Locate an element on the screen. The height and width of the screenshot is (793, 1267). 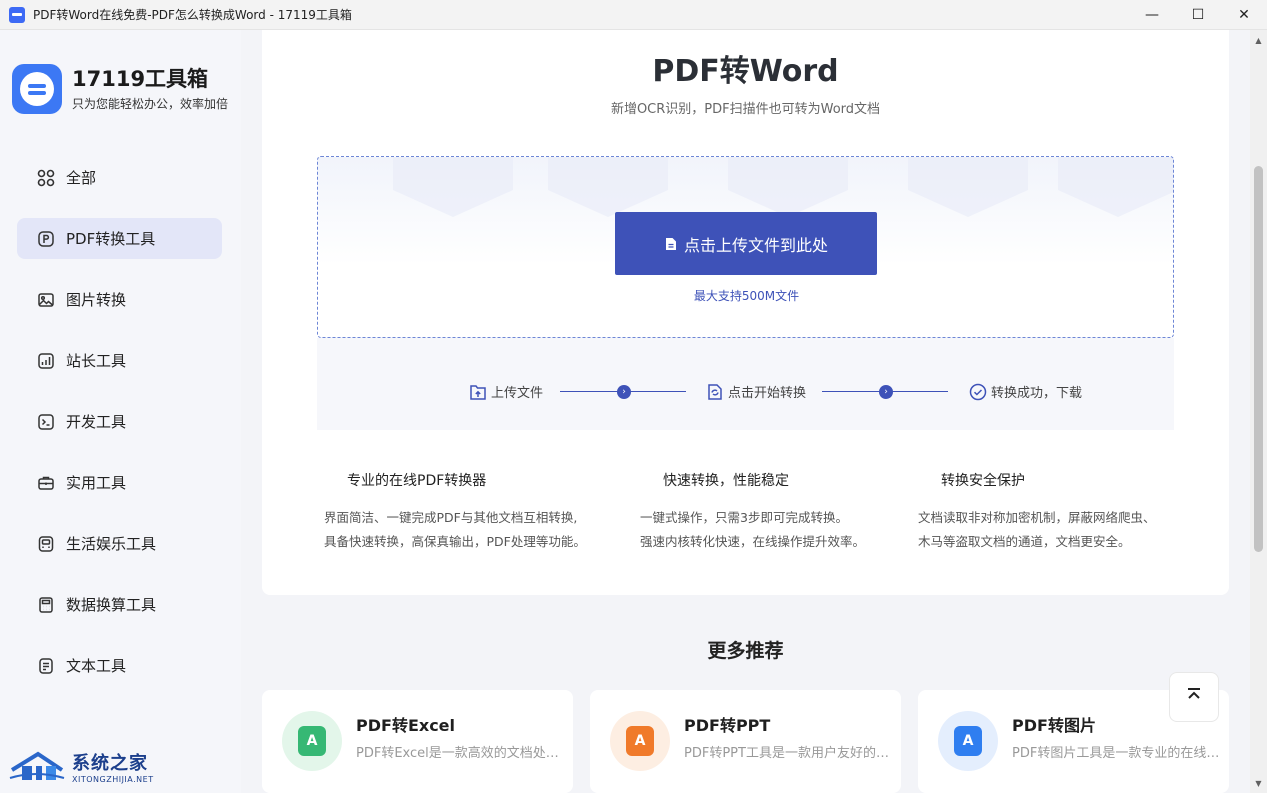
watermark-domain: XITONGZHIJIA.NET is located at coordinates (113, 779).